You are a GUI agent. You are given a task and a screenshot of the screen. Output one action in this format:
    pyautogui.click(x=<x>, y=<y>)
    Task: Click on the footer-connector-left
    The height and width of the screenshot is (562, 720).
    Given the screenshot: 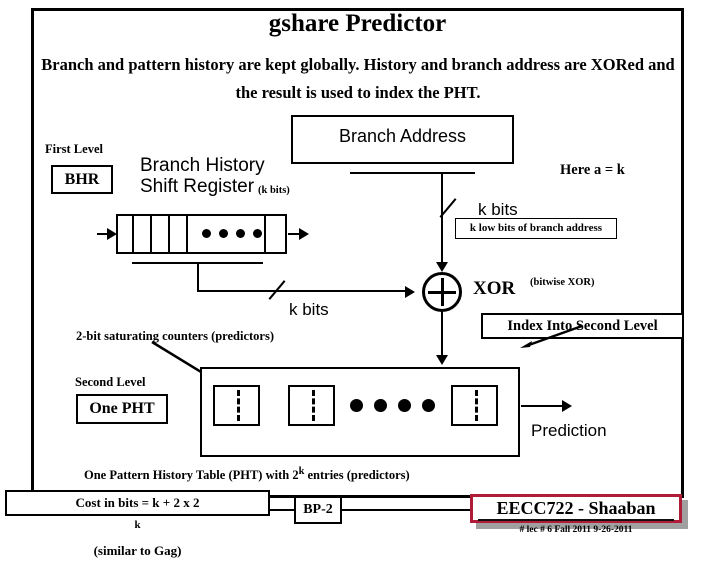 What is the action you would take?
    pyautogui.click(x=282, y=510)
    